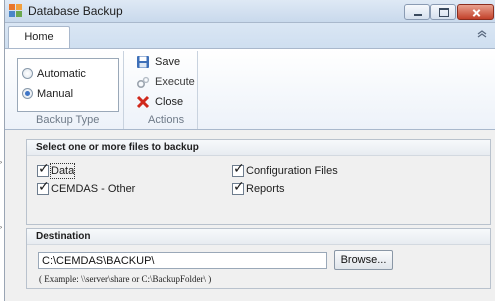 This screenshot has width=495, height=301. What do you see at coordinates (62, 171) in the screenshot?
I see `checkbox-data-label: Data` at bounding box center [62, 171].